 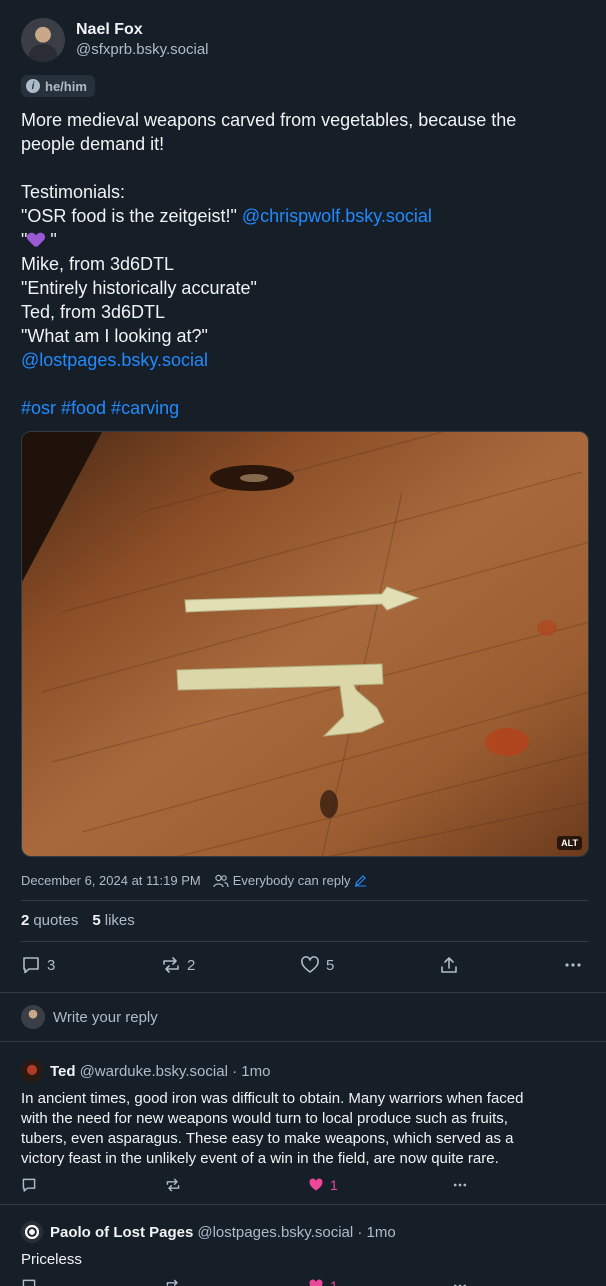 I want to click on share-icon, so click(x=449, y=965).